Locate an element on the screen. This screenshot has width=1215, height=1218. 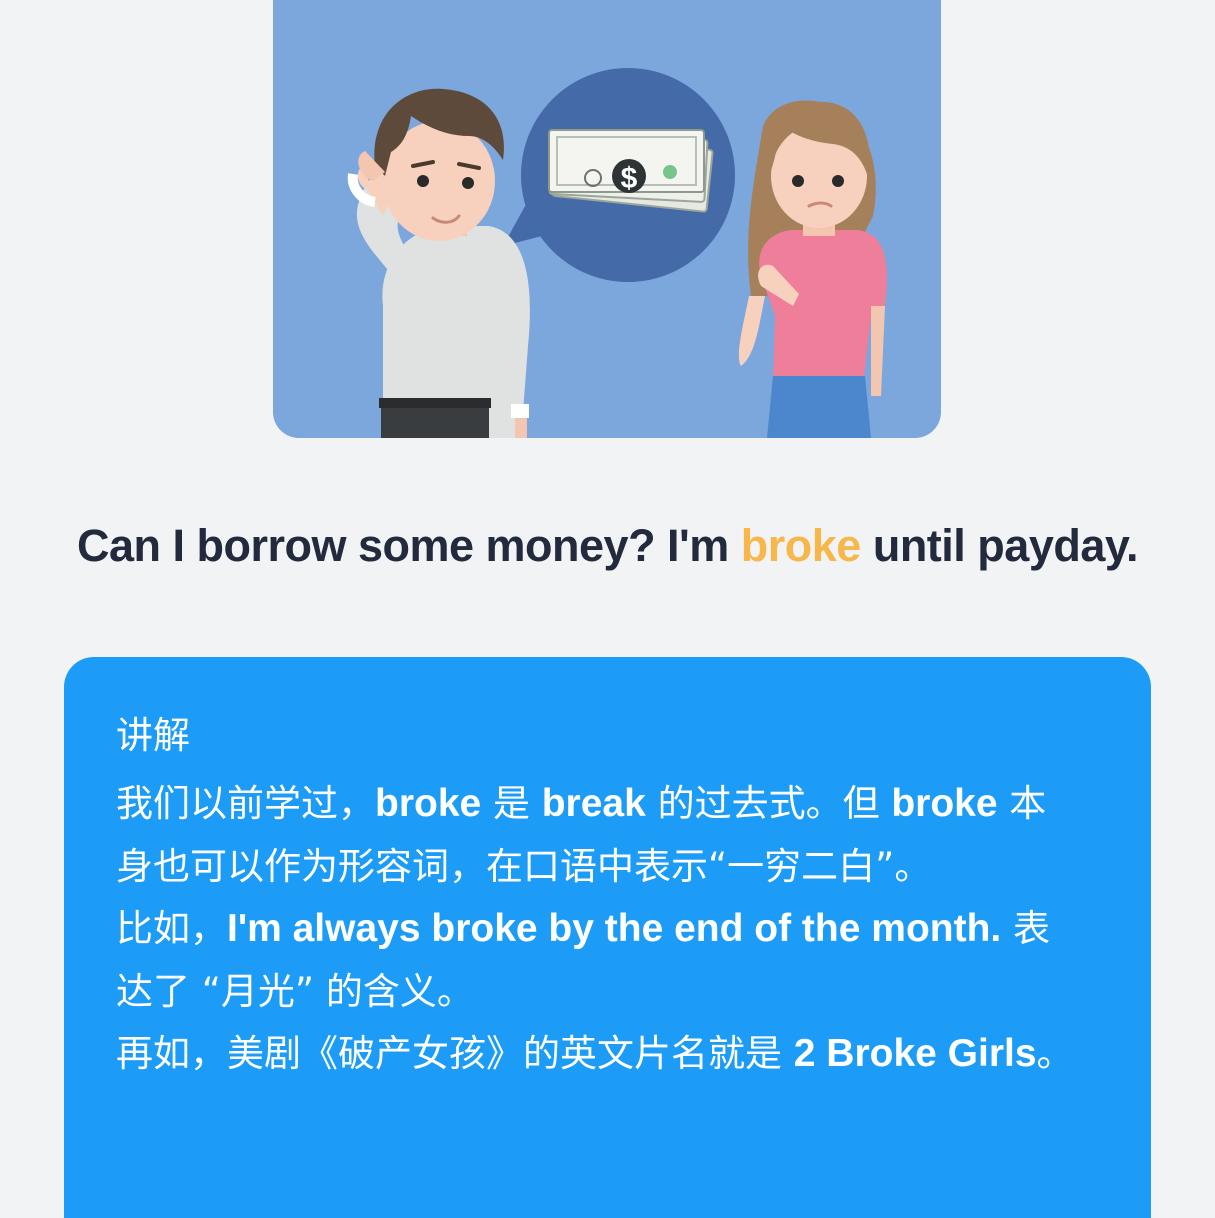
explanation-keyword: break is located at coordinates (593, 803).